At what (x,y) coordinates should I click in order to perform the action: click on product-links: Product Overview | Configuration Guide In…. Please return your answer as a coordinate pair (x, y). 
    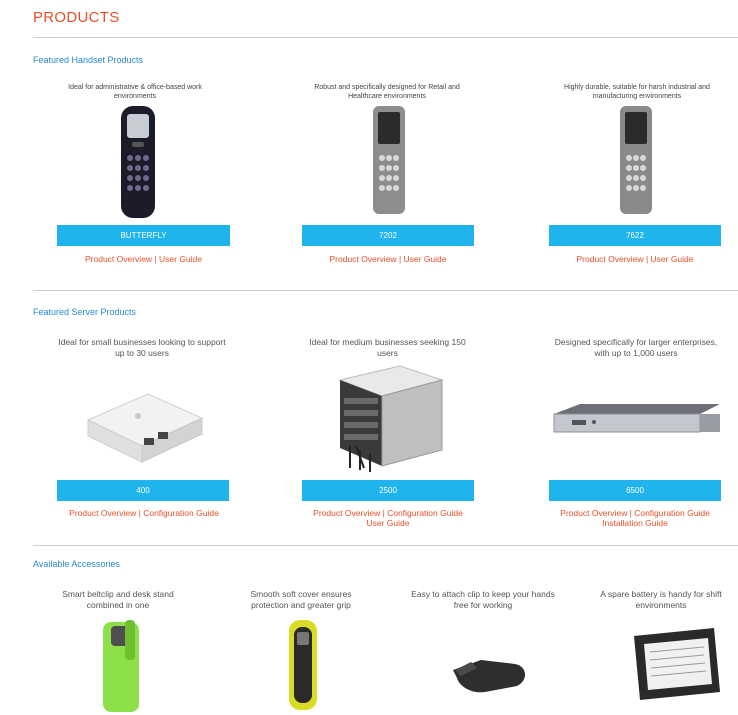
    Looking at the image, I should click on (635, 518).